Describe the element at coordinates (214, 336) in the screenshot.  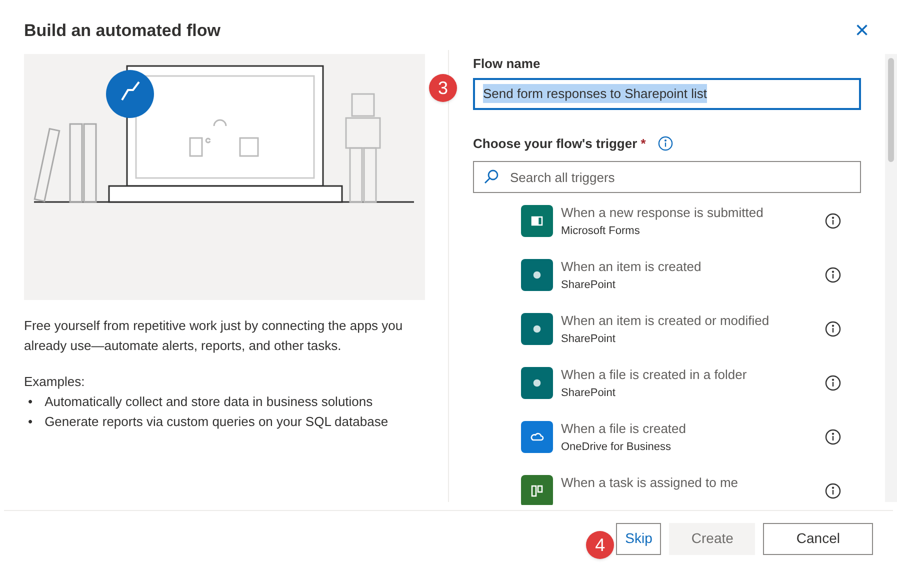
I see `intro-text: Free yourself from repetitive work just by connecting the apps you already use—automate alerts, reports, and other tasks.` at that location.